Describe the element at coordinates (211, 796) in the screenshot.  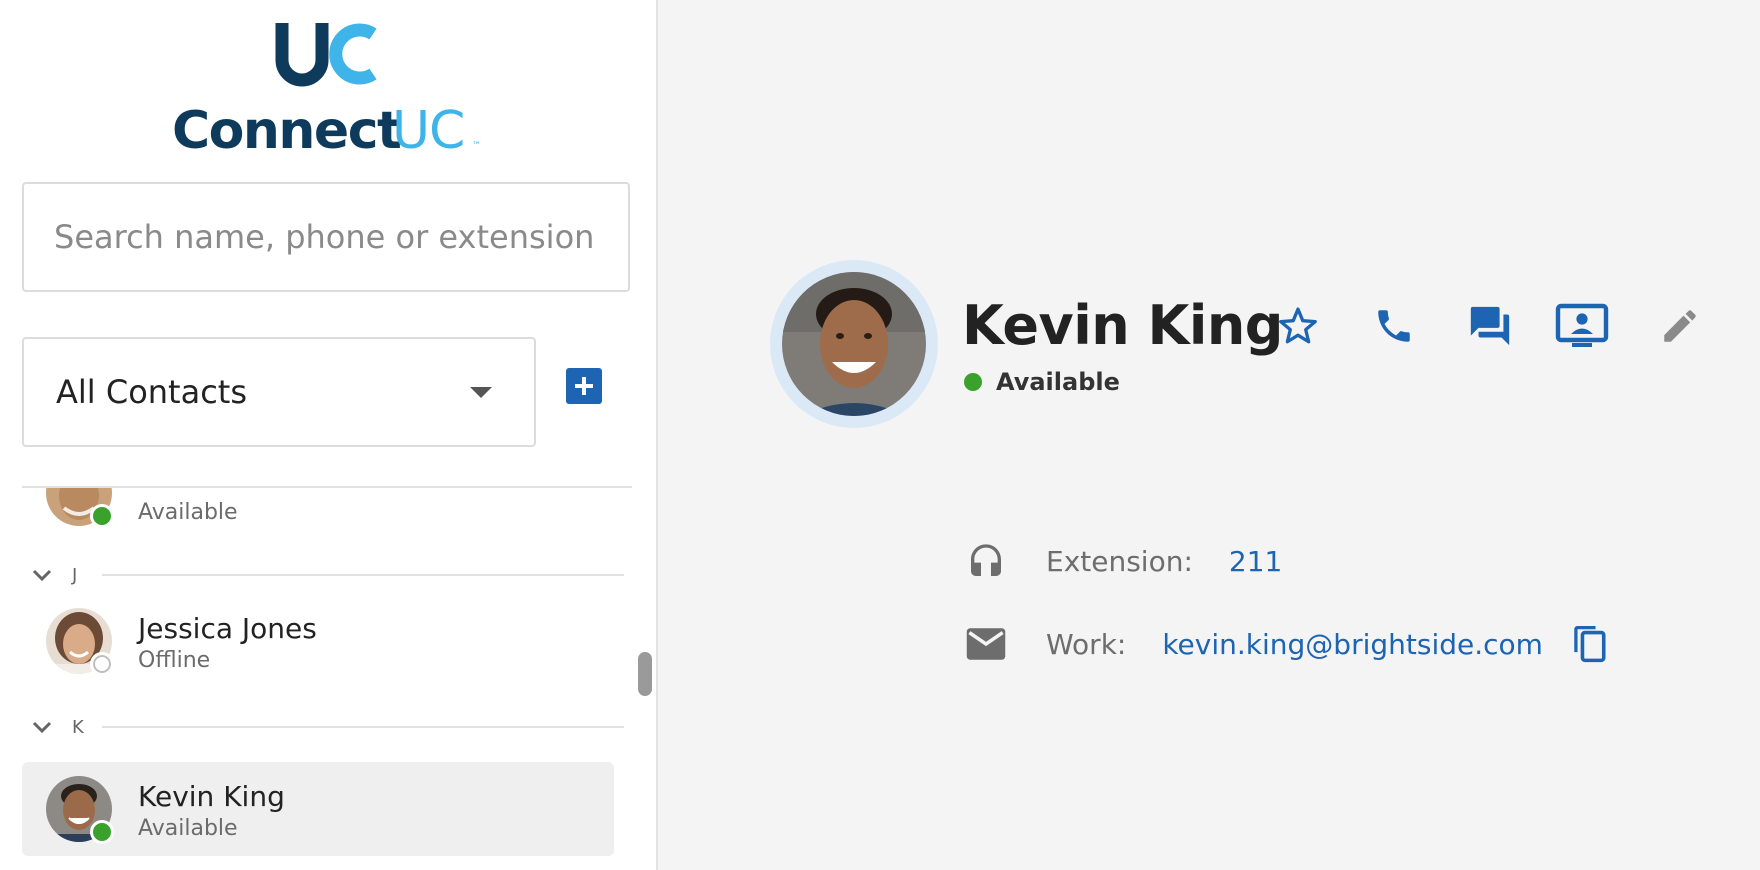
I see `contact-name: Kevin King` at that location.